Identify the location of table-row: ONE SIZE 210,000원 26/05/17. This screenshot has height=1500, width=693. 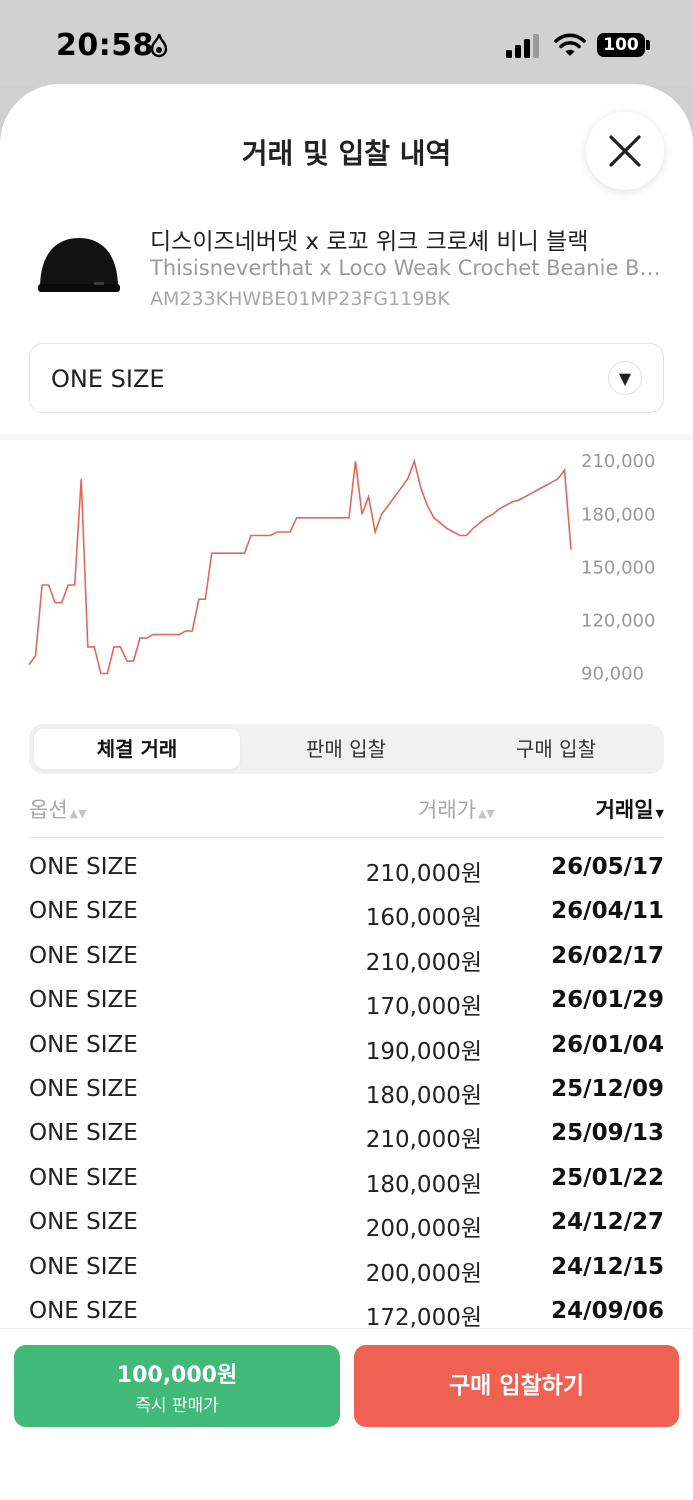
(346, 876).